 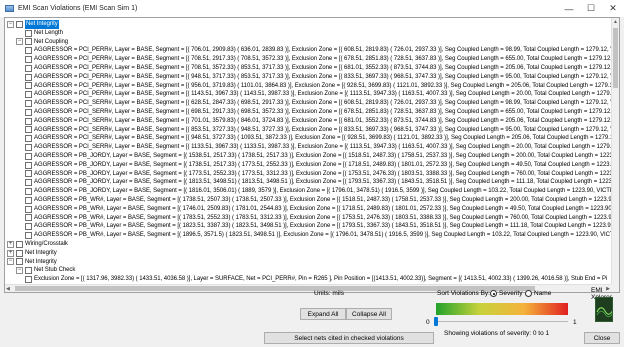 I want to click on name-radio-dot, so click(x=528, y=293).